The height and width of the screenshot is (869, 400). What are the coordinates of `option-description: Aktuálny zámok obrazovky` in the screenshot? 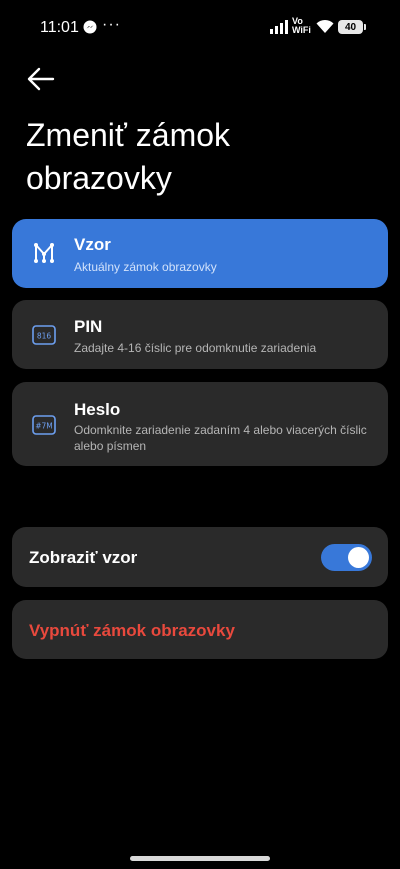 It's located at (145, 267).